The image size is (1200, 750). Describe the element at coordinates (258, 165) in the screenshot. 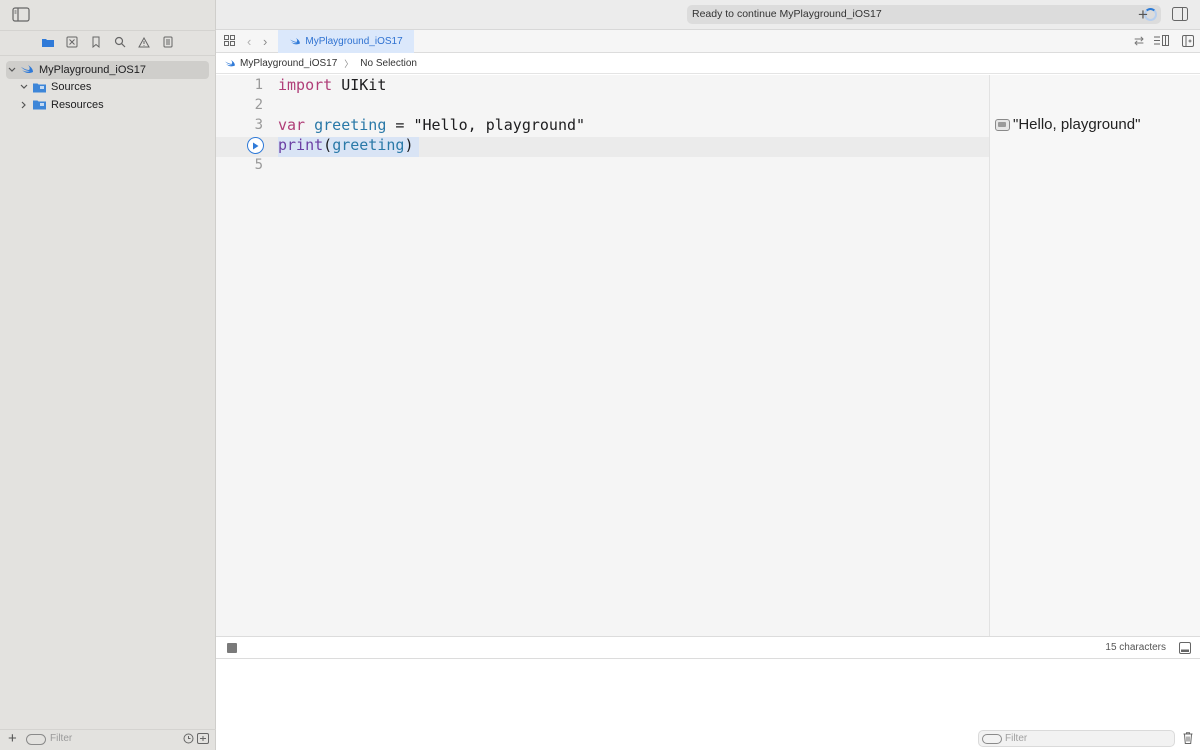

I see `line-number: 5` at that location.